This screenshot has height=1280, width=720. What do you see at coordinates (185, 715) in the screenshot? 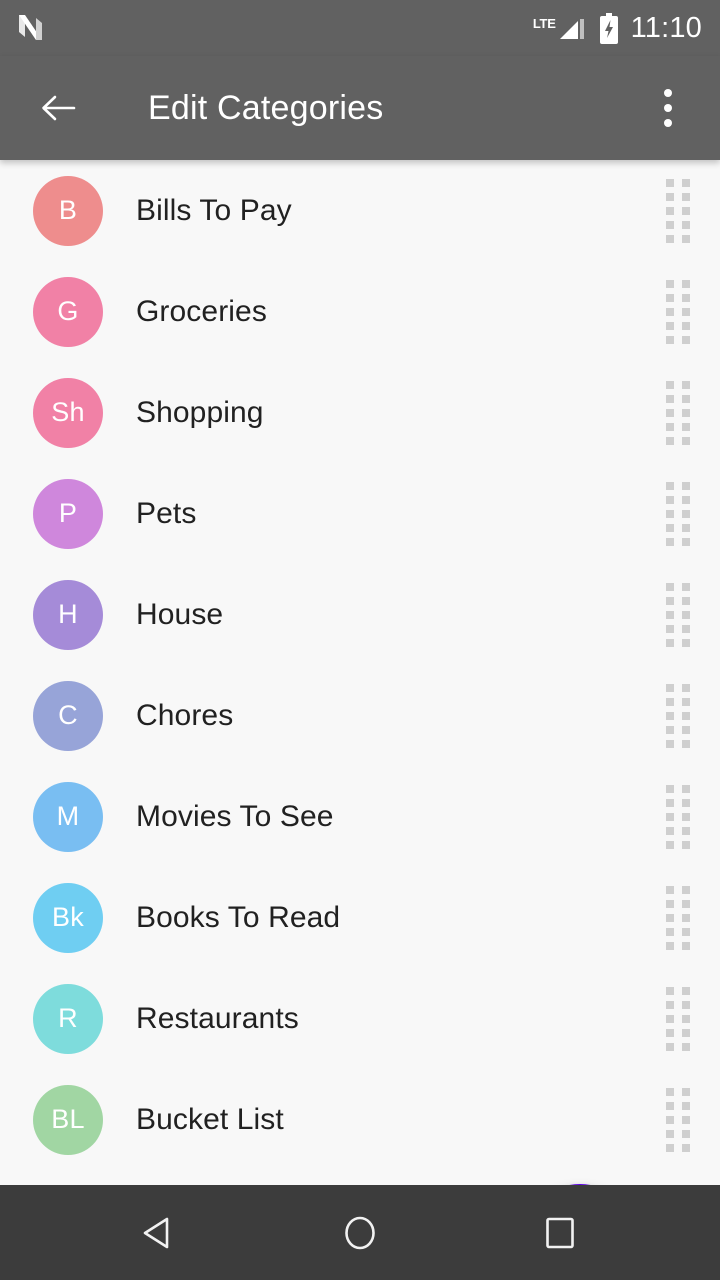
I see `list-item-label: Chores` at bounding box center [185, 715].